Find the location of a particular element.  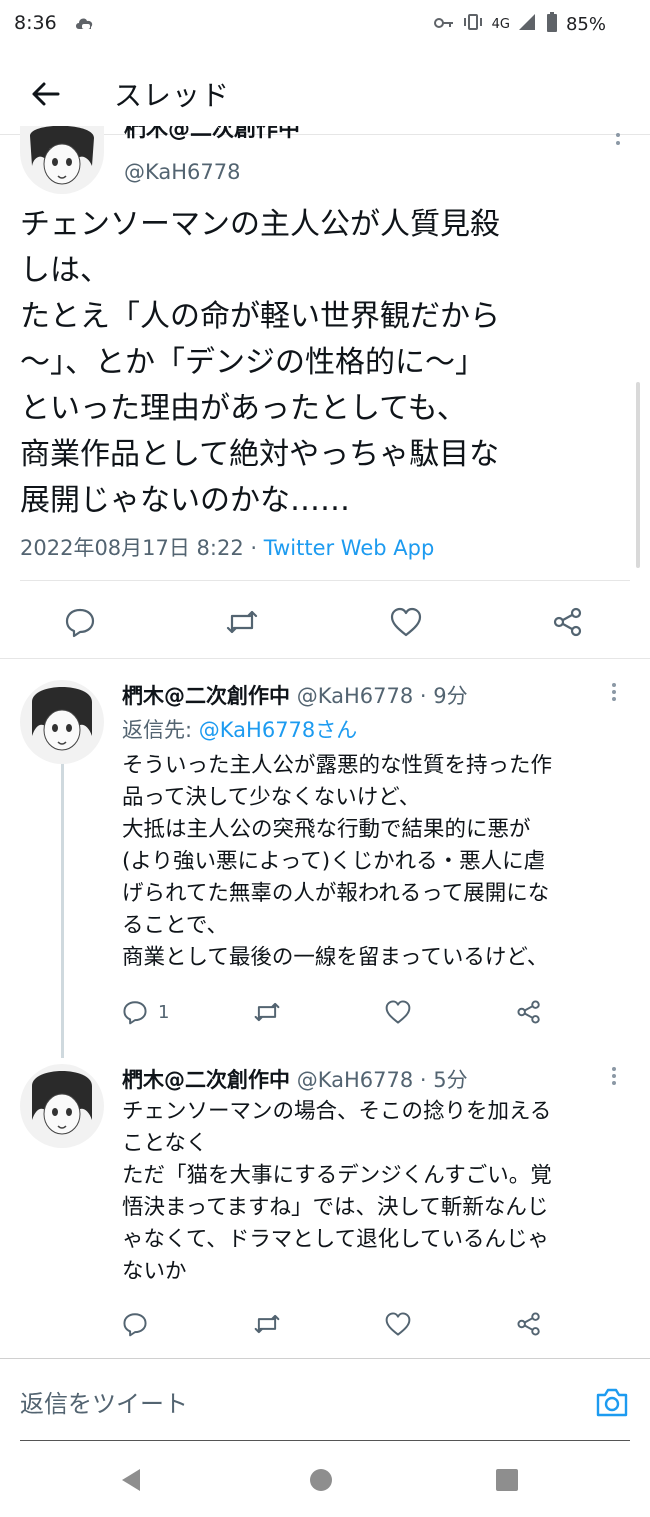

arrow-left-icon is located at coordinates (46, 94).